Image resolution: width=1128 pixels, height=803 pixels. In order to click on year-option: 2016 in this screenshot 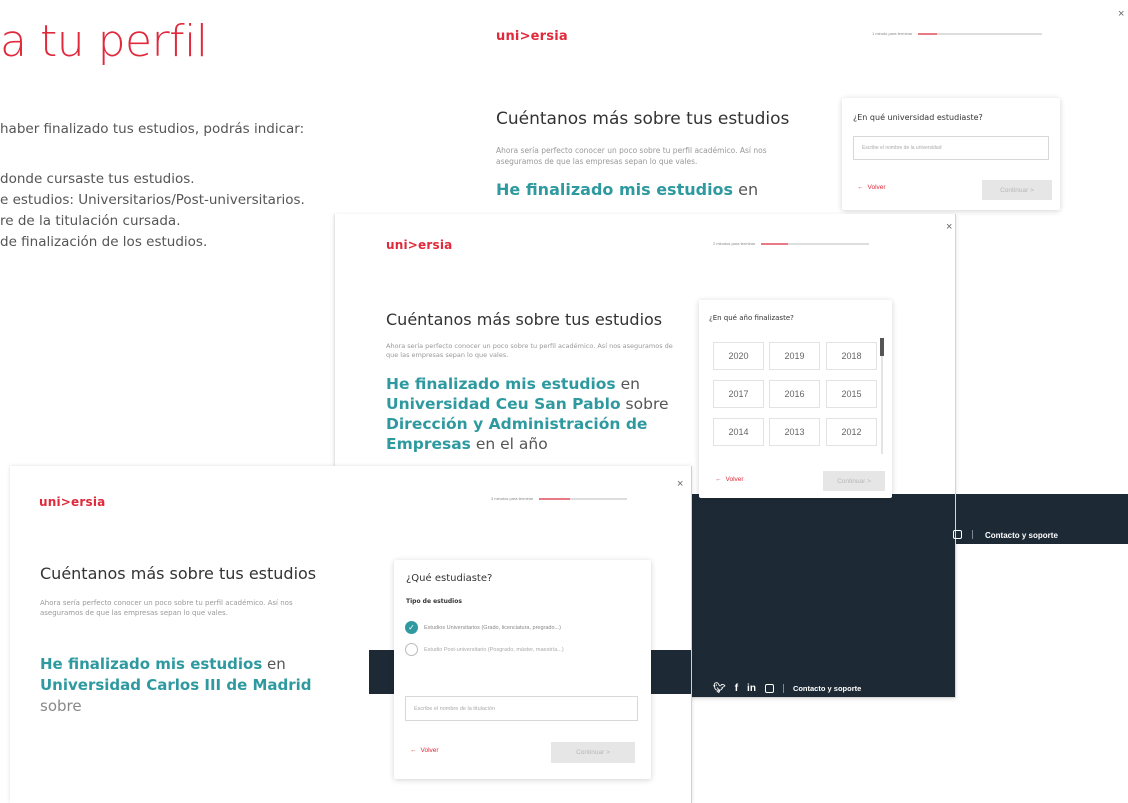, I will do `click(794, 394)`.